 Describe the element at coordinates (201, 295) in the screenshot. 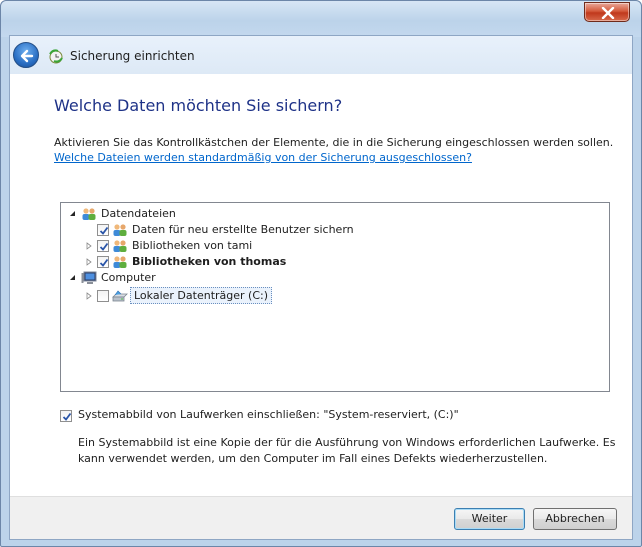

I see `tree-item-label: Lokaler Datenträger (C:)` at that location.